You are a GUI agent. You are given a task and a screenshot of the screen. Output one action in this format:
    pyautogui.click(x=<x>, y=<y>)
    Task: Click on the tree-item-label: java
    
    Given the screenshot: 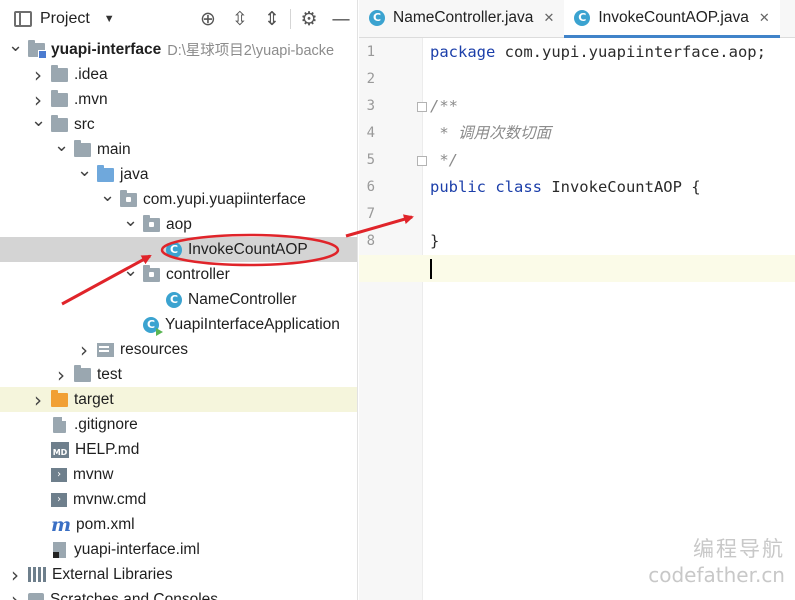 What is the action you would take?
    pyautogui.click(x=134, y=174)
    